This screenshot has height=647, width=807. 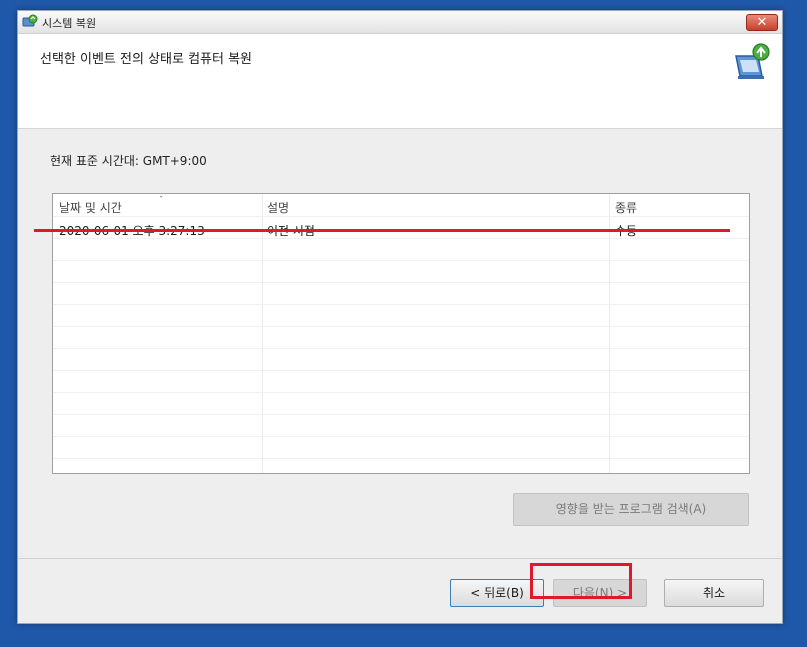 I want to click on footer-divider, so click(x=400, y=558).